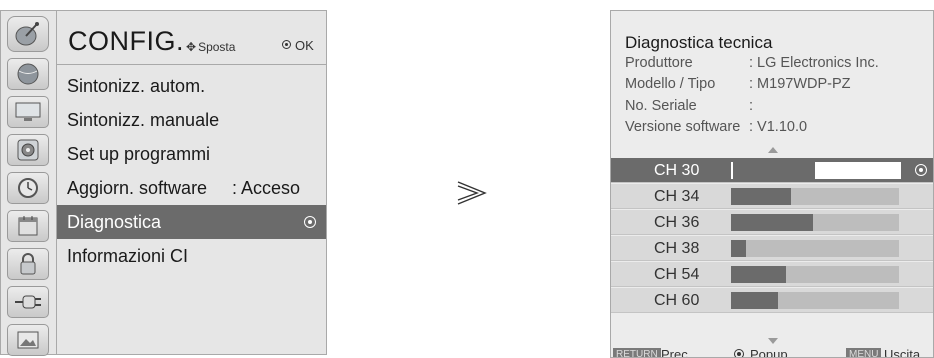 This screenshot has height=358, width=934. What do you see at coordinates (28, 74) in the screenshot?
I see `globe-icon` at bounding box center [28, 74].